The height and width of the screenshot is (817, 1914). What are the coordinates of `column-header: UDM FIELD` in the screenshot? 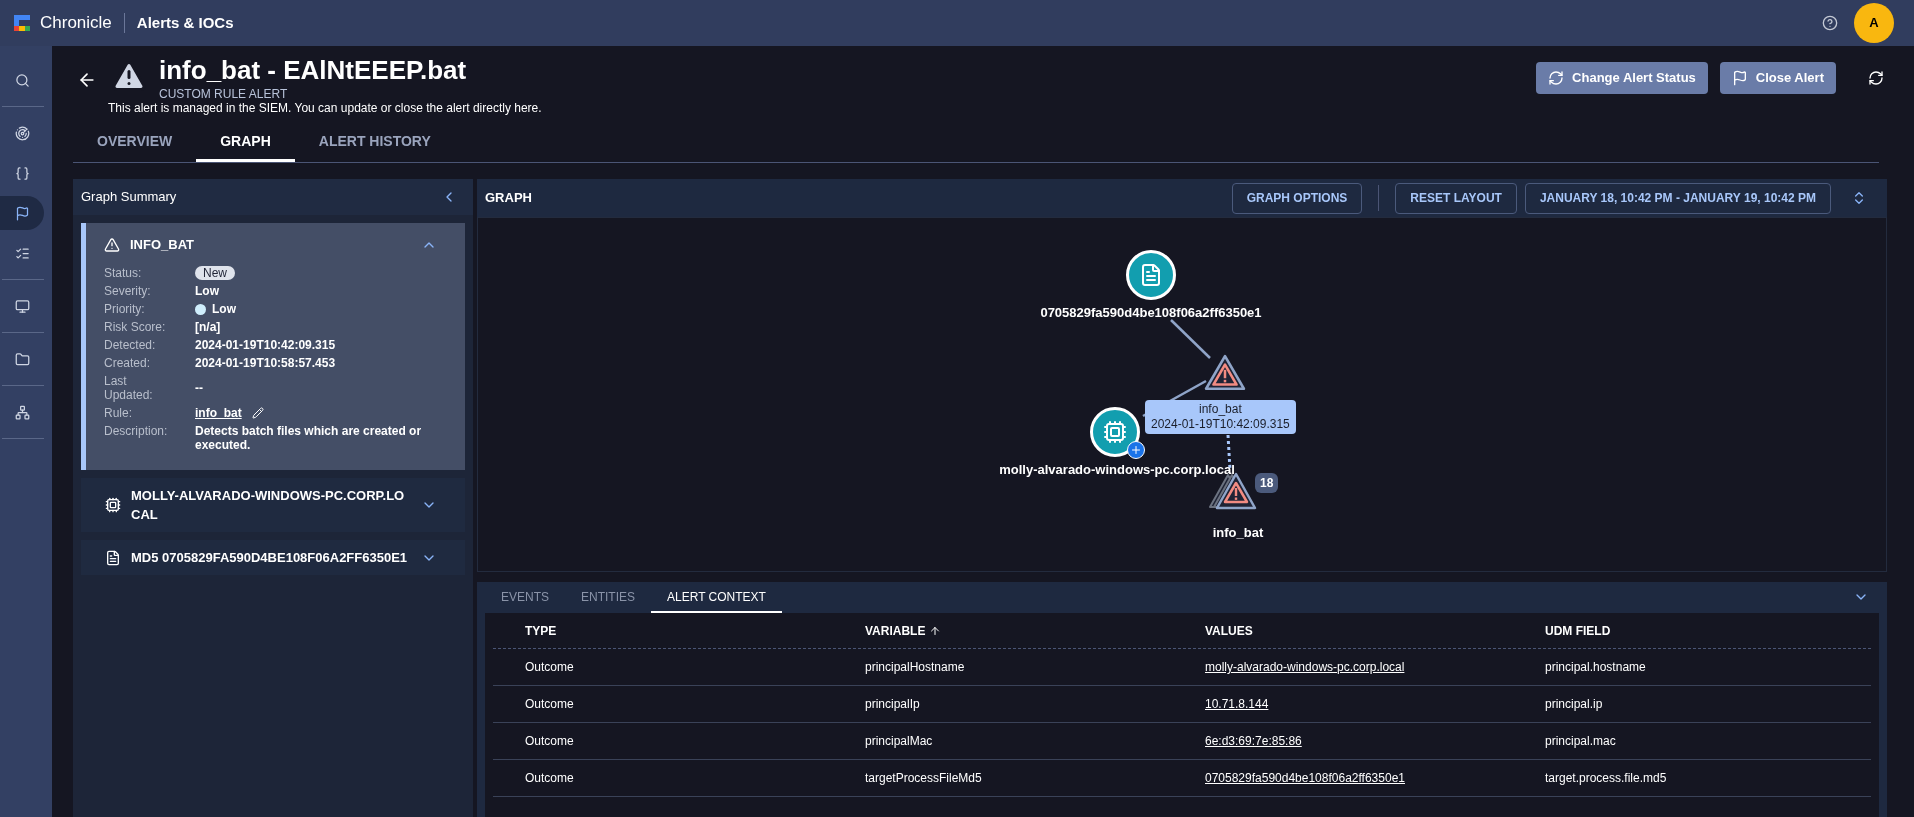 It's located at (1578, 630).